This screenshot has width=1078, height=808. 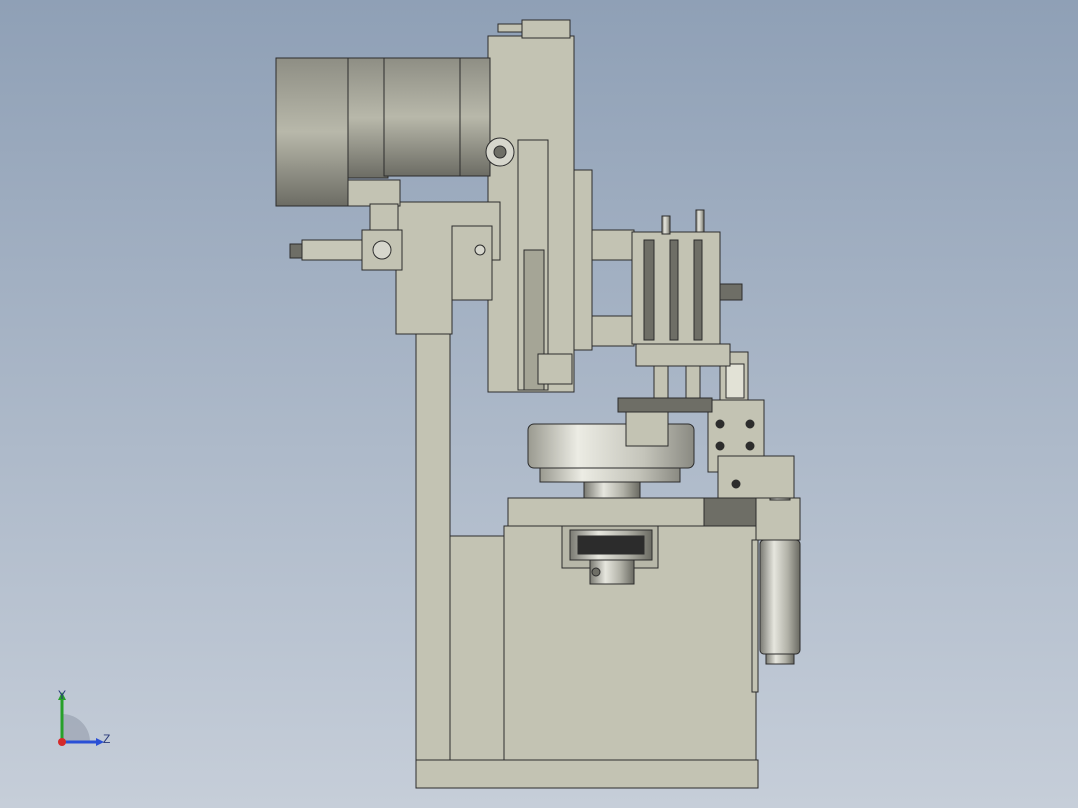 I want to click on spring, so click(x=735, y=381).